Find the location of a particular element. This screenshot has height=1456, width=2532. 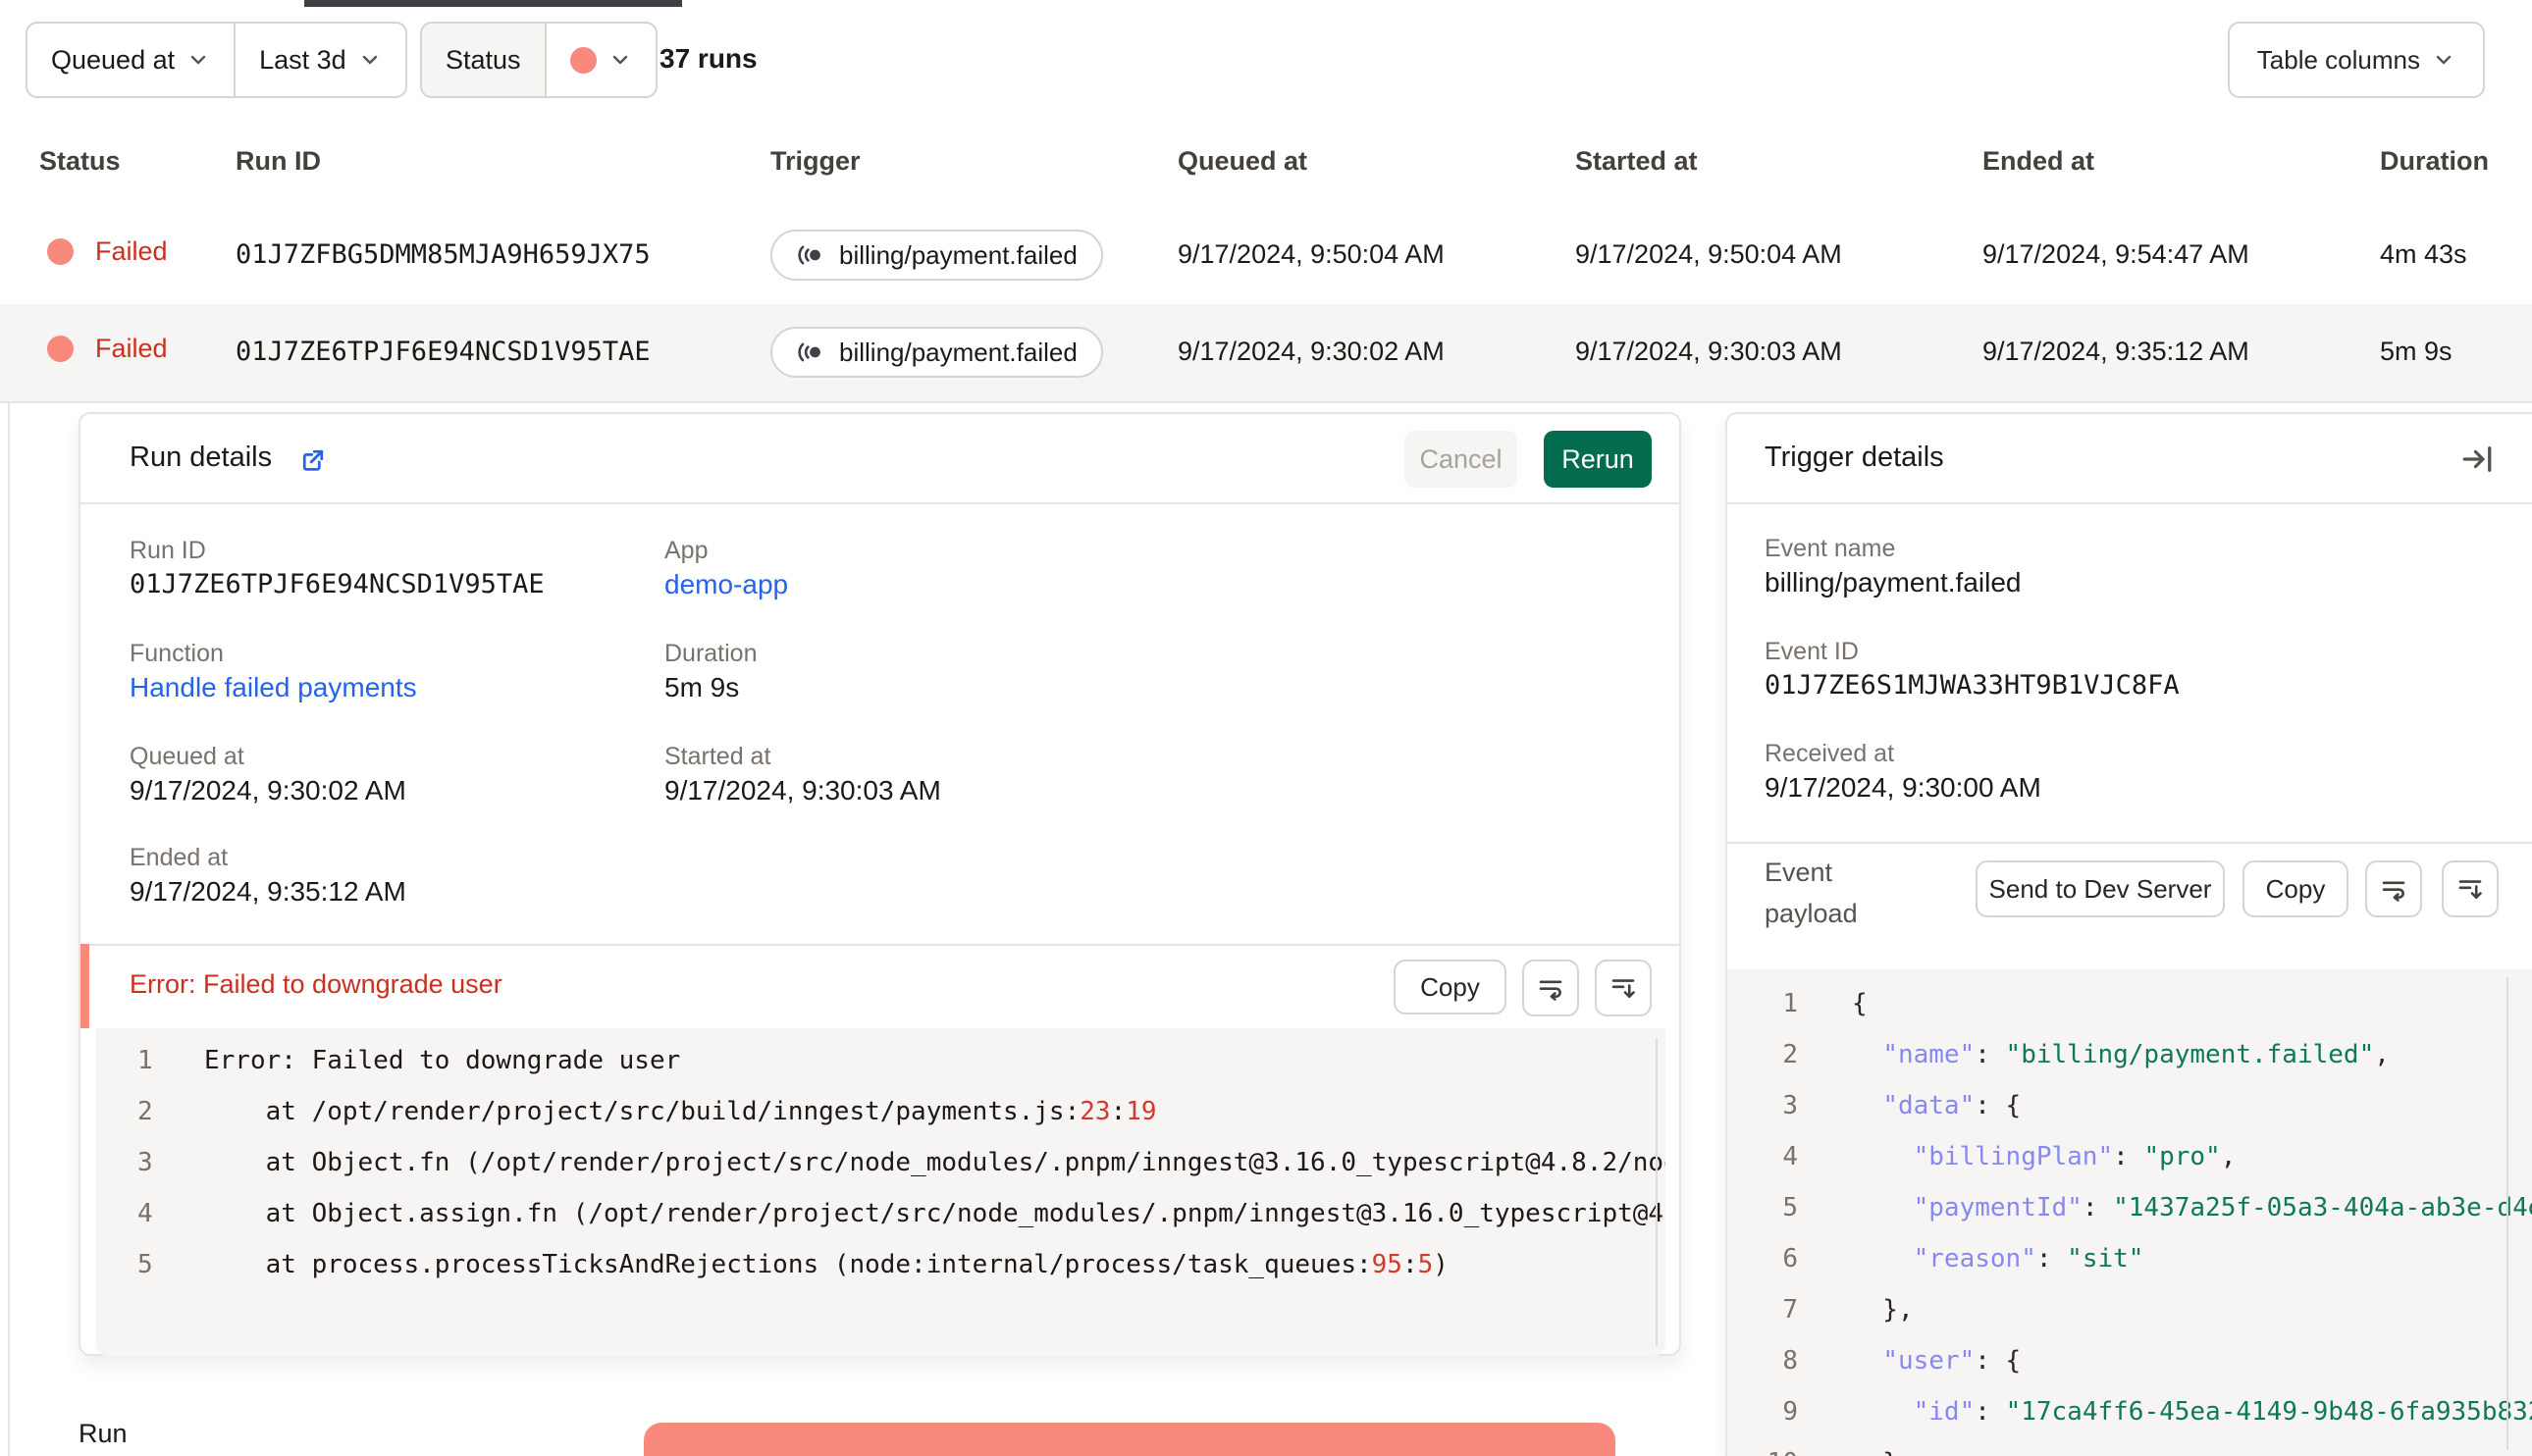

status-filter-value-dropdown is located at coordinates (600, 60).